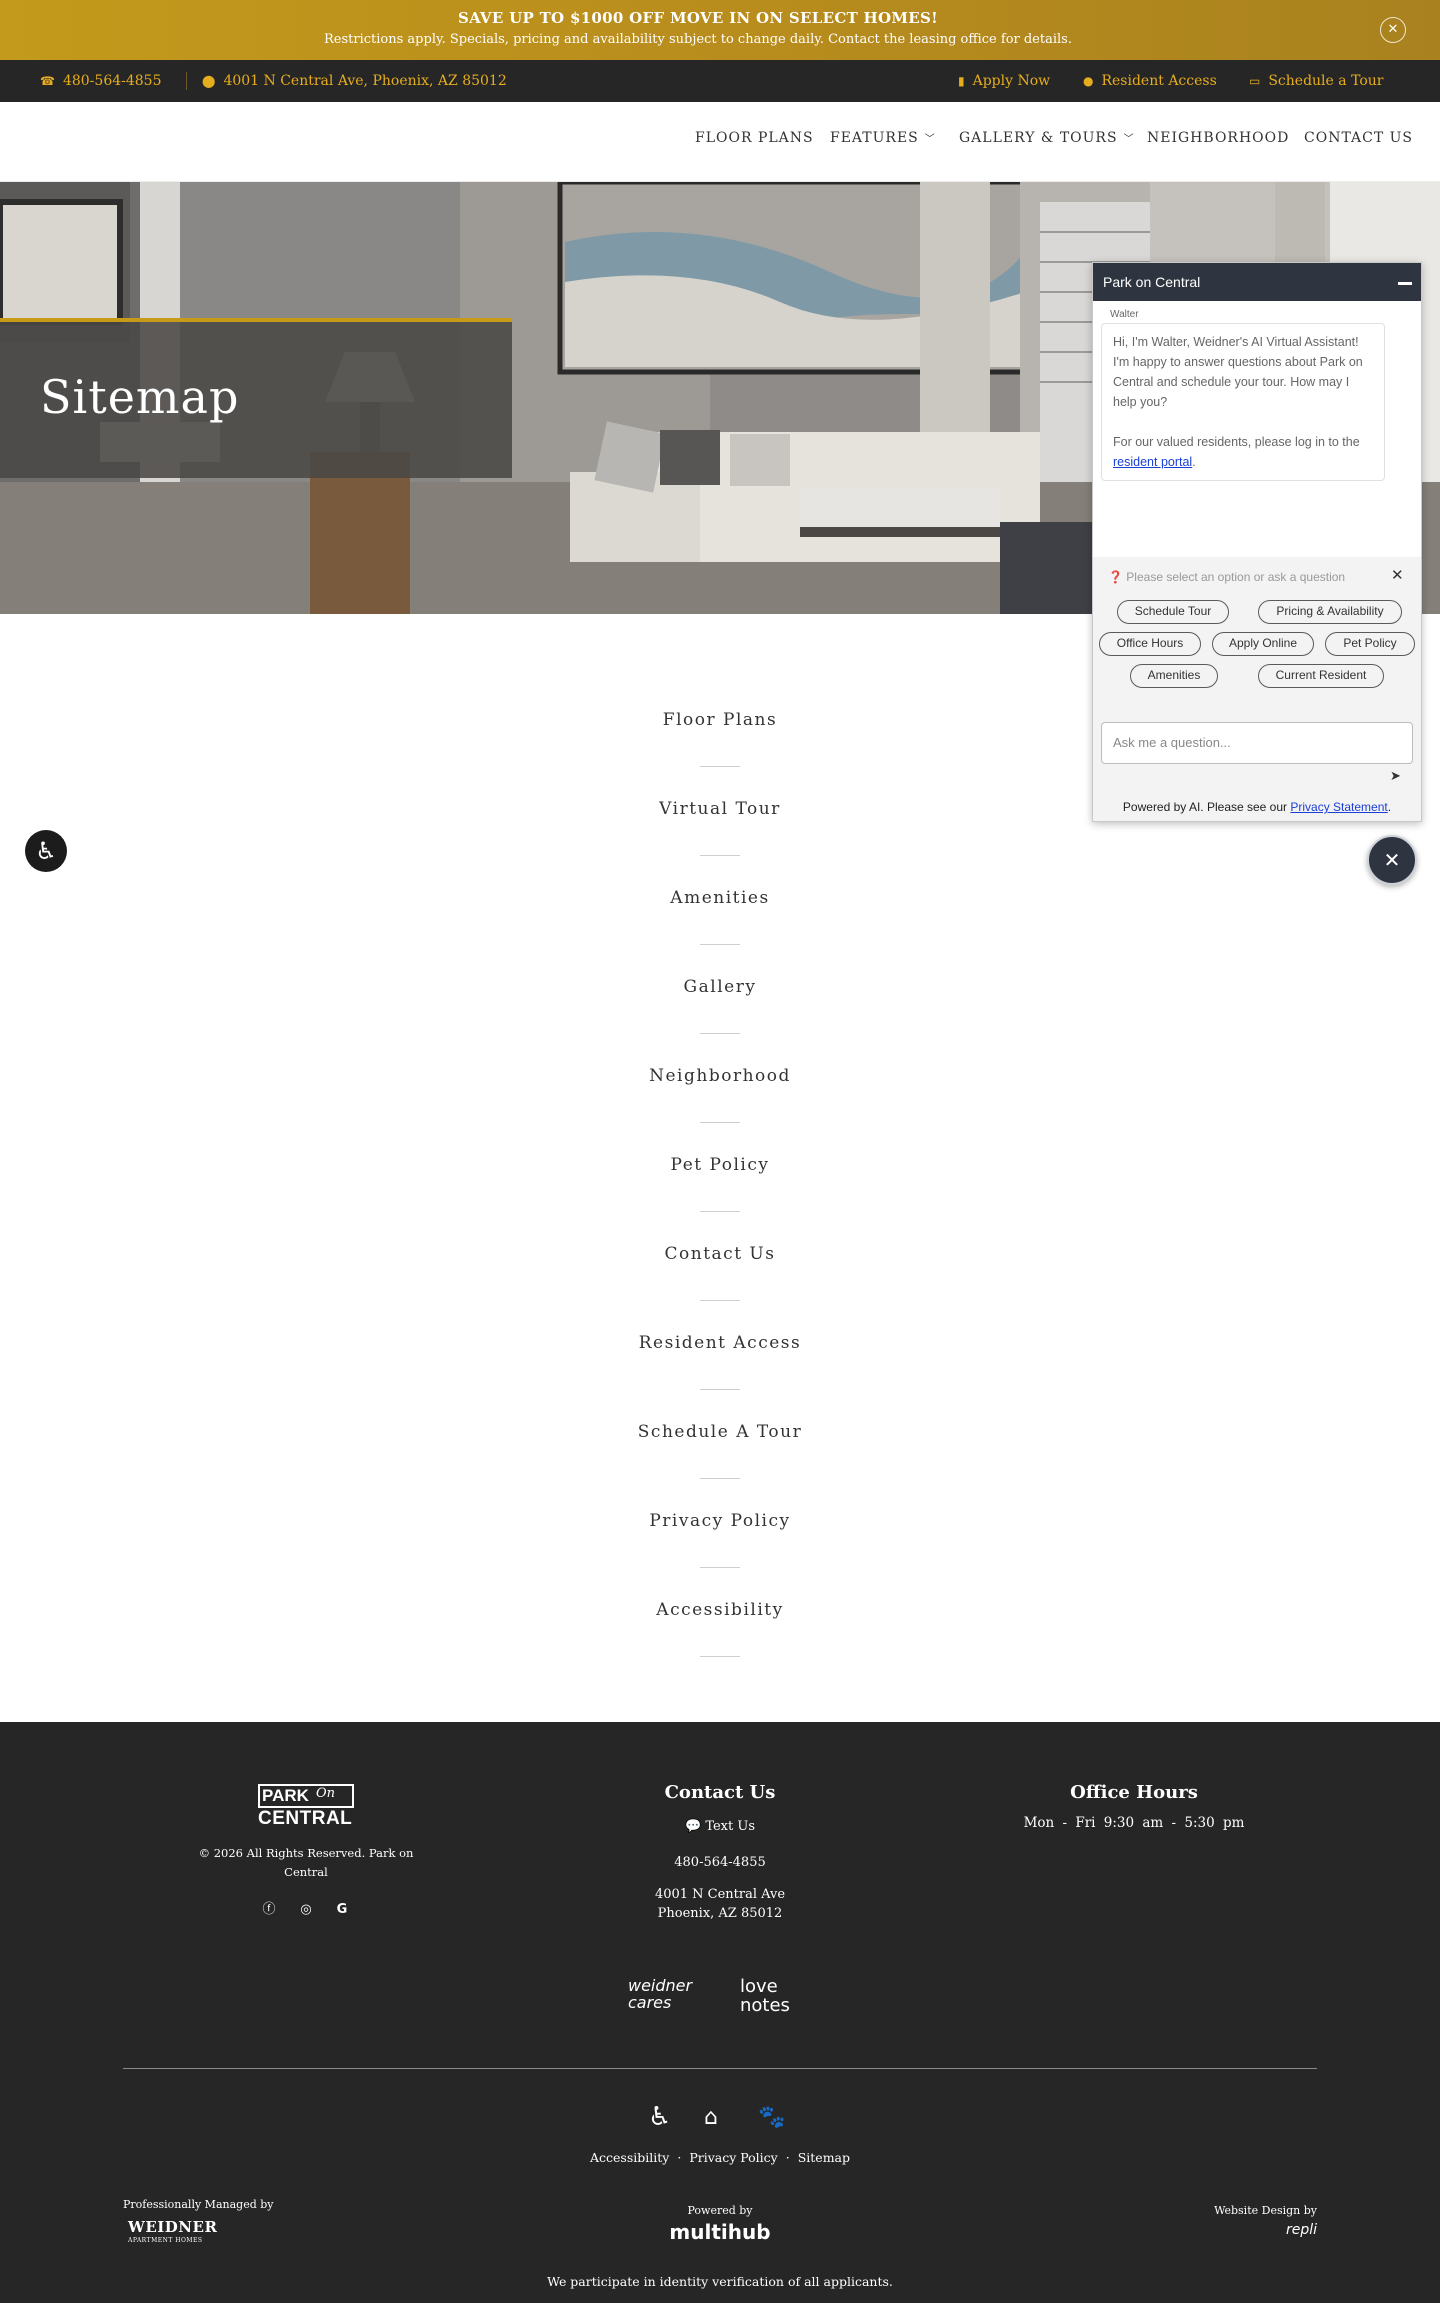 The height and width of the screenshot is (2303, 1440). What do you see at coordinates (1134, 1792) in the screenshot?
I see `office-hours-heading: Office Hours` at bounding box center [1134, 1792].